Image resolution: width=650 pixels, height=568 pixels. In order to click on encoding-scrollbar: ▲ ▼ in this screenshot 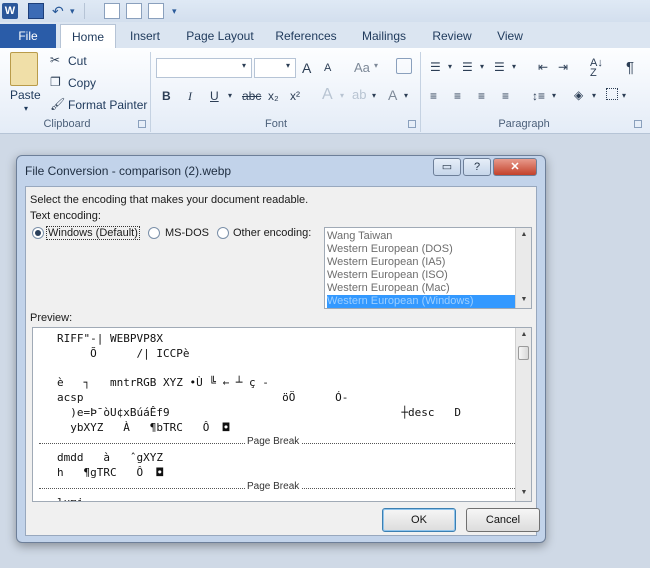, I will do `click(523, 268)`.